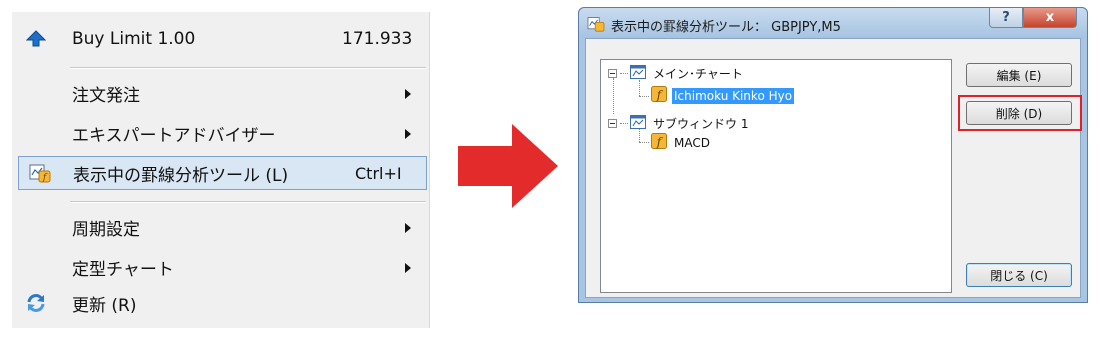 This screenshot has width=1100, height=340. What do you see at coordinates (596, 26) in the screenshot?
I see `indicator-list-icon` at bounding box center [596, 26].